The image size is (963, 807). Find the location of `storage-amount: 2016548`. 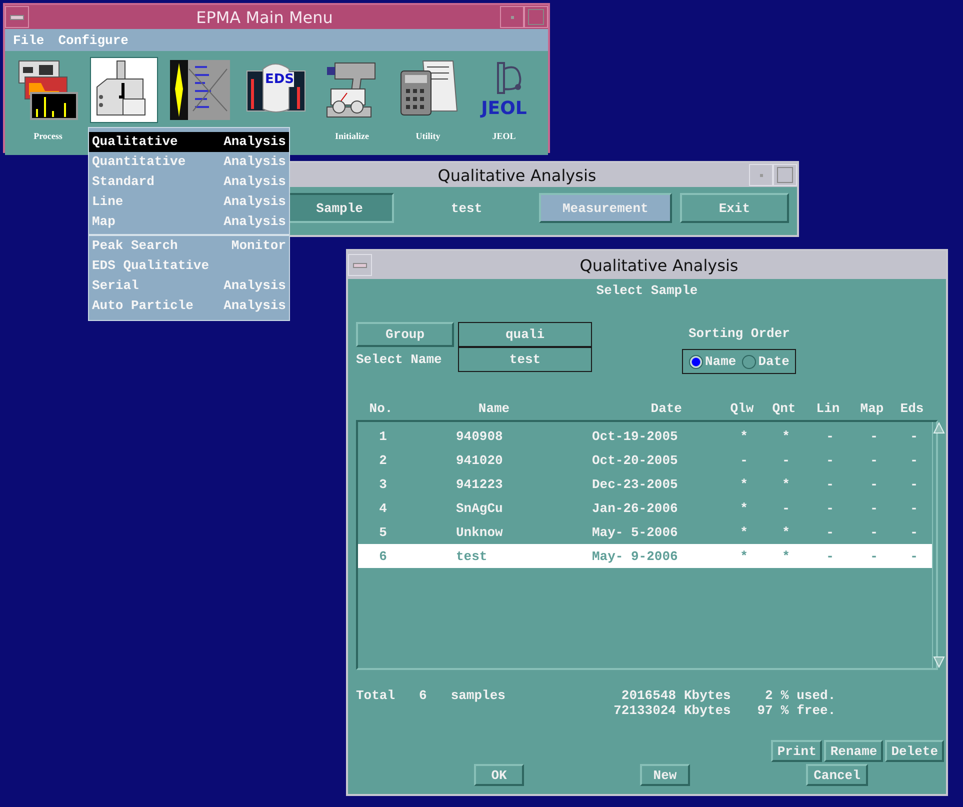

storage-amount: 2016548 is located at coordinates (648, 695).